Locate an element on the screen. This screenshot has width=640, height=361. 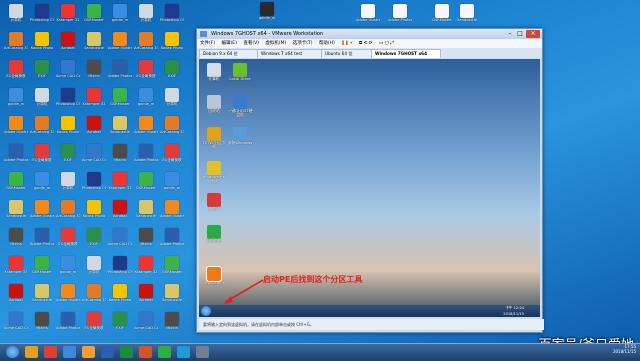
tab-debian: Debian 9.x 64 位 is located at coordinates (229, 53).